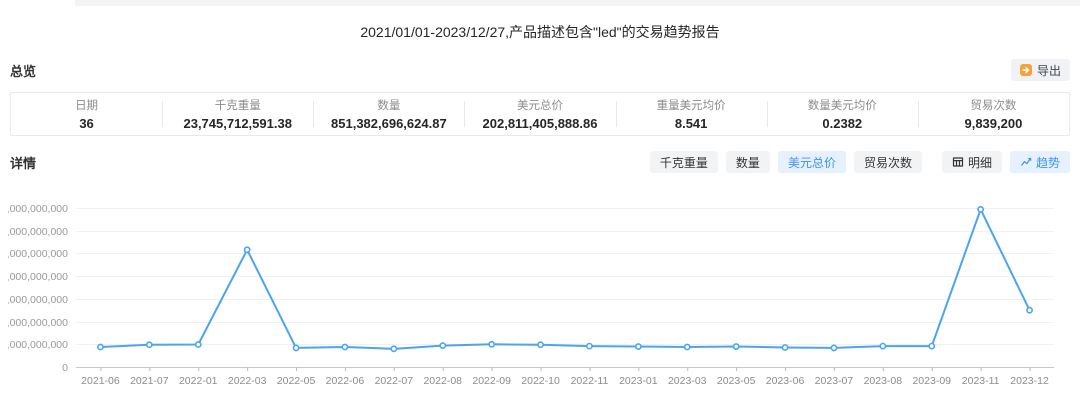  I want to click on top-scroll-strip, so click(540, 3).